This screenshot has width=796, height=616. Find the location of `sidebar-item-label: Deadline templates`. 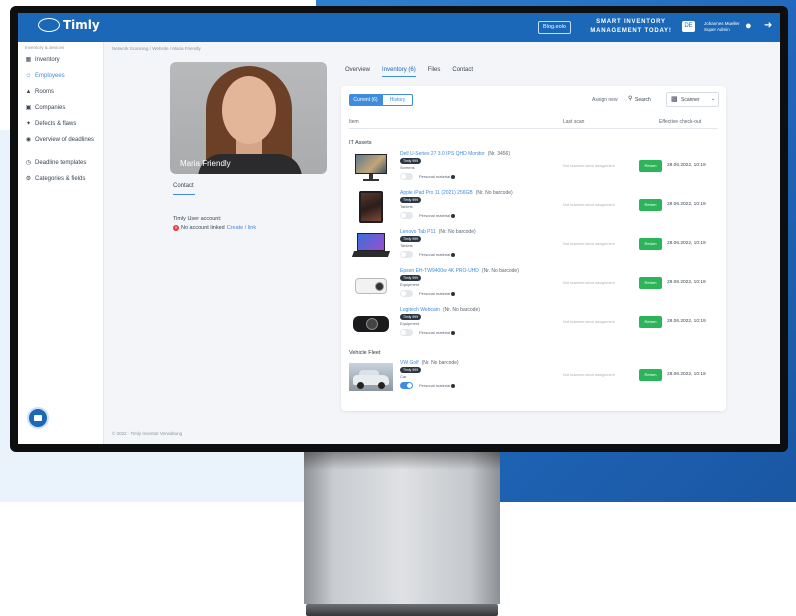

sidebar-item-label: Deadline templates is located at coordinates (61, 163).